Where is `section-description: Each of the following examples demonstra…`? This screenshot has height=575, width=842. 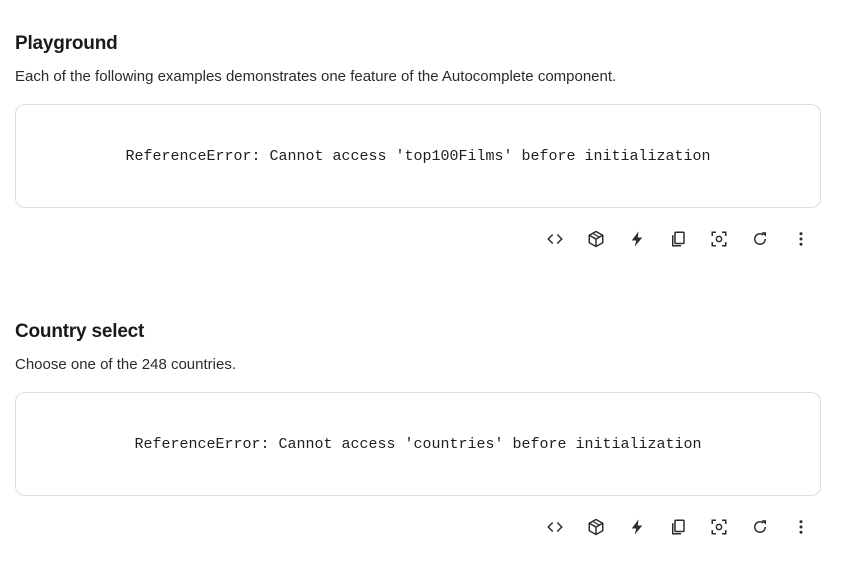 section-description: Each of the following examples demonstra… is located at coordinates (316, 76).